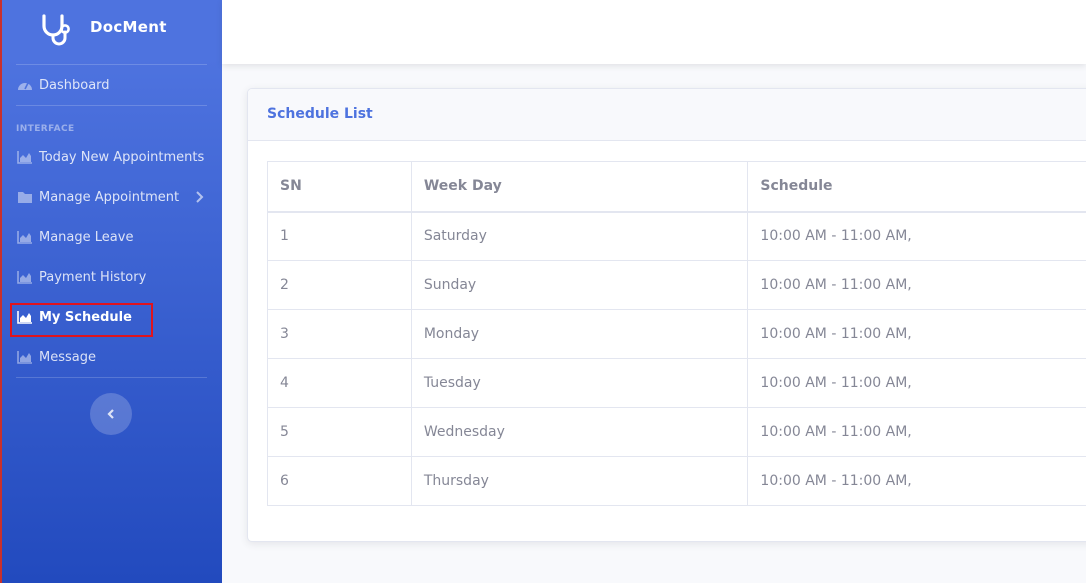 This screenshot has width=1086, height=583. I want to click on sidebar-item-today-new-appointments: Today New Appointments, so click(112, 157).